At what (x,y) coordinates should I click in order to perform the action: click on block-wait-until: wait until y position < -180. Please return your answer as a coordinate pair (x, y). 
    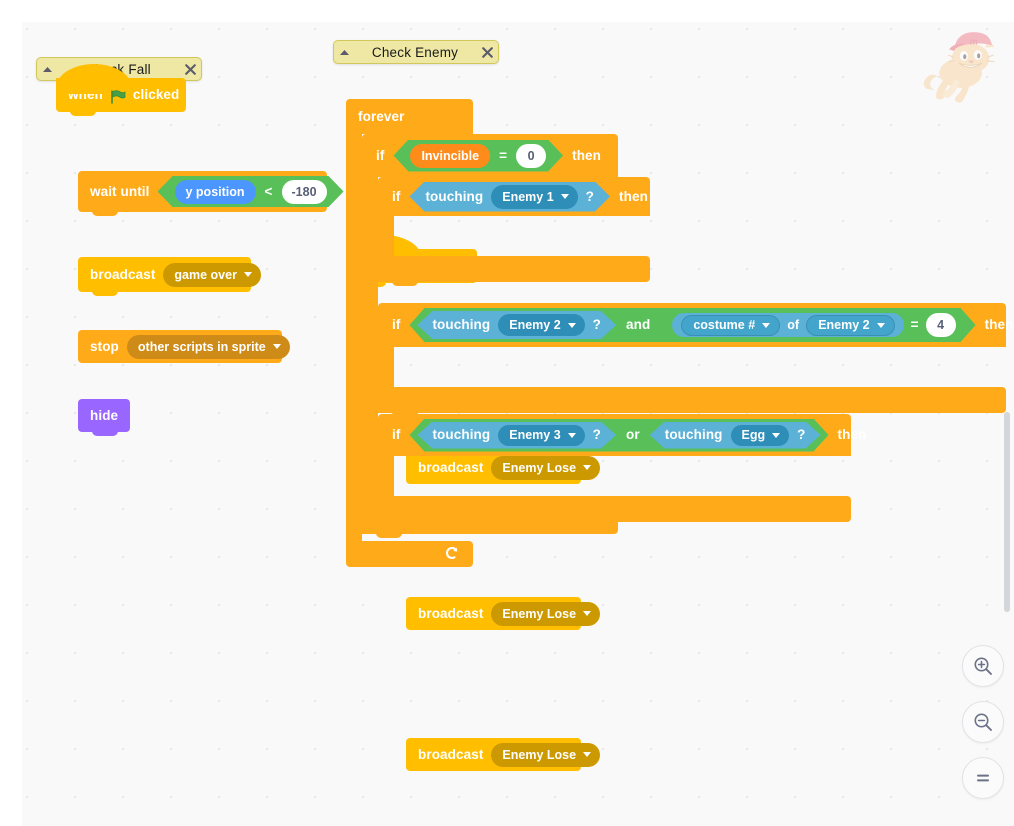
    Looking at the image, I should click on (202, 193).